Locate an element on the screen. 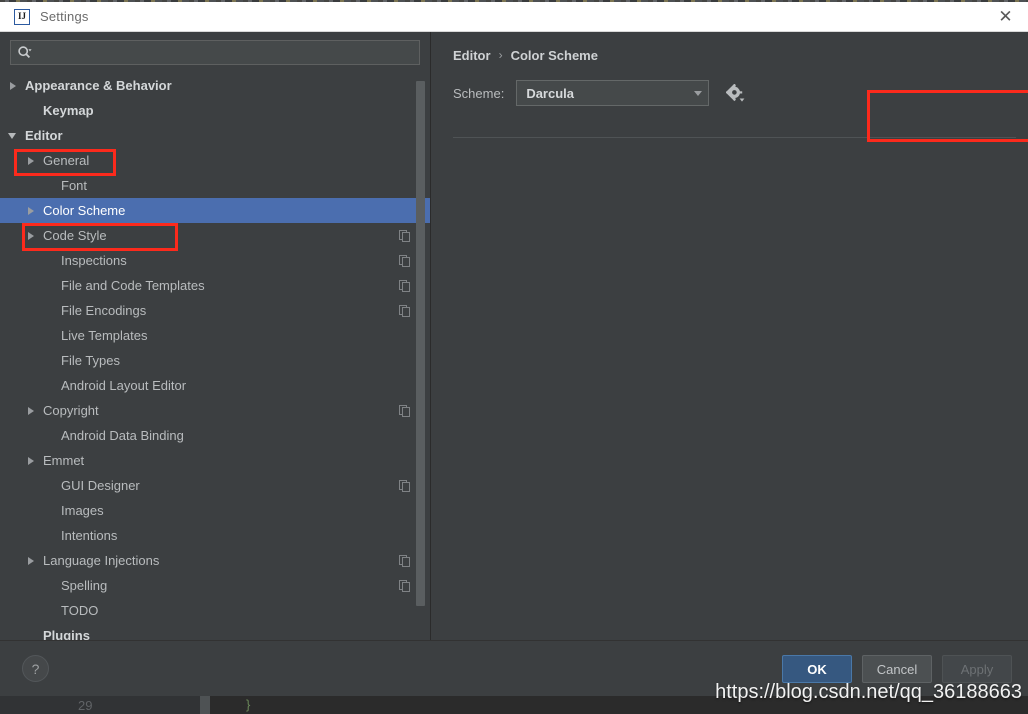 This screenshot has width=1028, height=714. sidebar-scrollbar is located at coordinates (421, 355).